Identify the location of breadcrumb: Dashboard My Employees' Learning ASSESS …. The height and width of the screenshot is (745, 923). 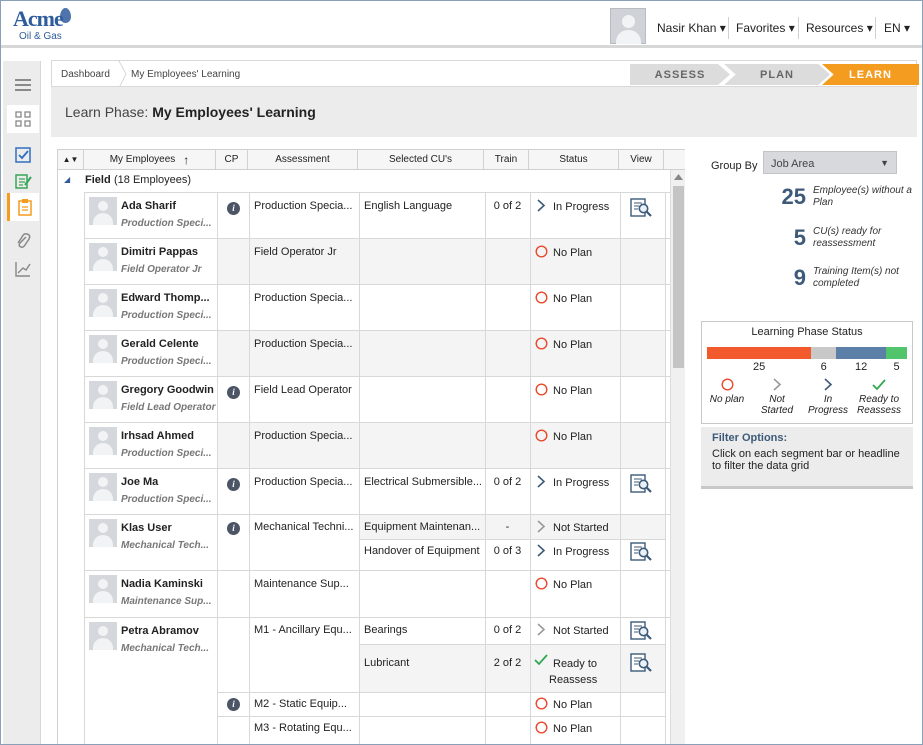
(485, 74).